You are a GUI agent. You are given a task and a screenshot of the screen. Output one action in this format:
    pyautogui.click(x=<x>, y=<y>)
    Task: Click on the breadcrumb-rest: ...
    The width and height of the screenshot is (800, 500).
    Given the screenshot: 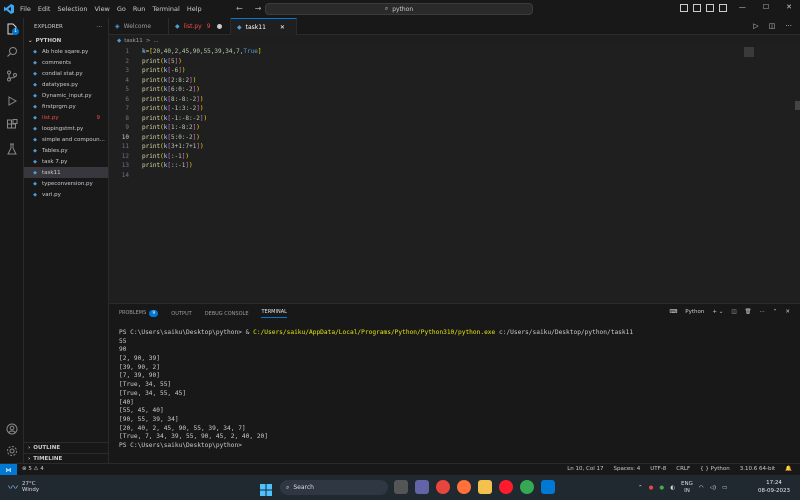 What is the action you would take?
    pyautogui.click(x=155, y=41)
    